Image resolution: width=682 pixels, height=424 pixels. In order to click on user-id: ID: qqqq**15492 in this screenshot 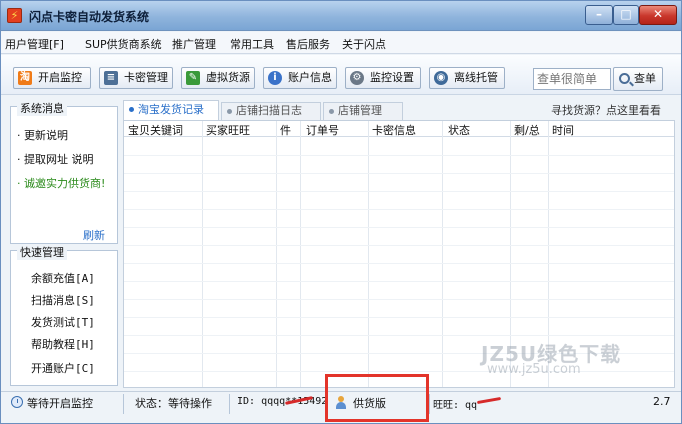, I will do `click(282, 401)`.